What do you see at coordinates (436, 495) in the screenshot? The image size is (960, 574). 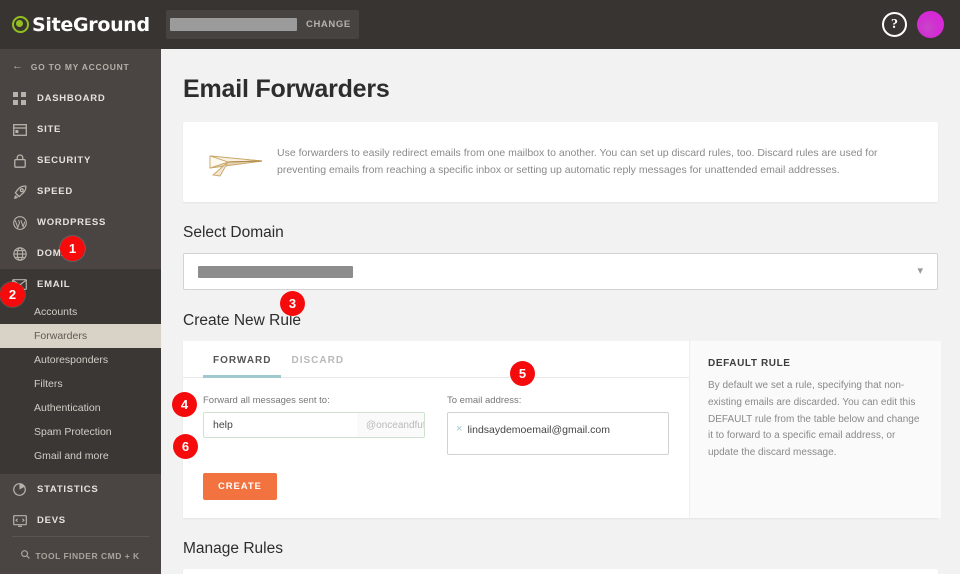 I see `create-button-row: CREATE` at bounding box center [436, 495].